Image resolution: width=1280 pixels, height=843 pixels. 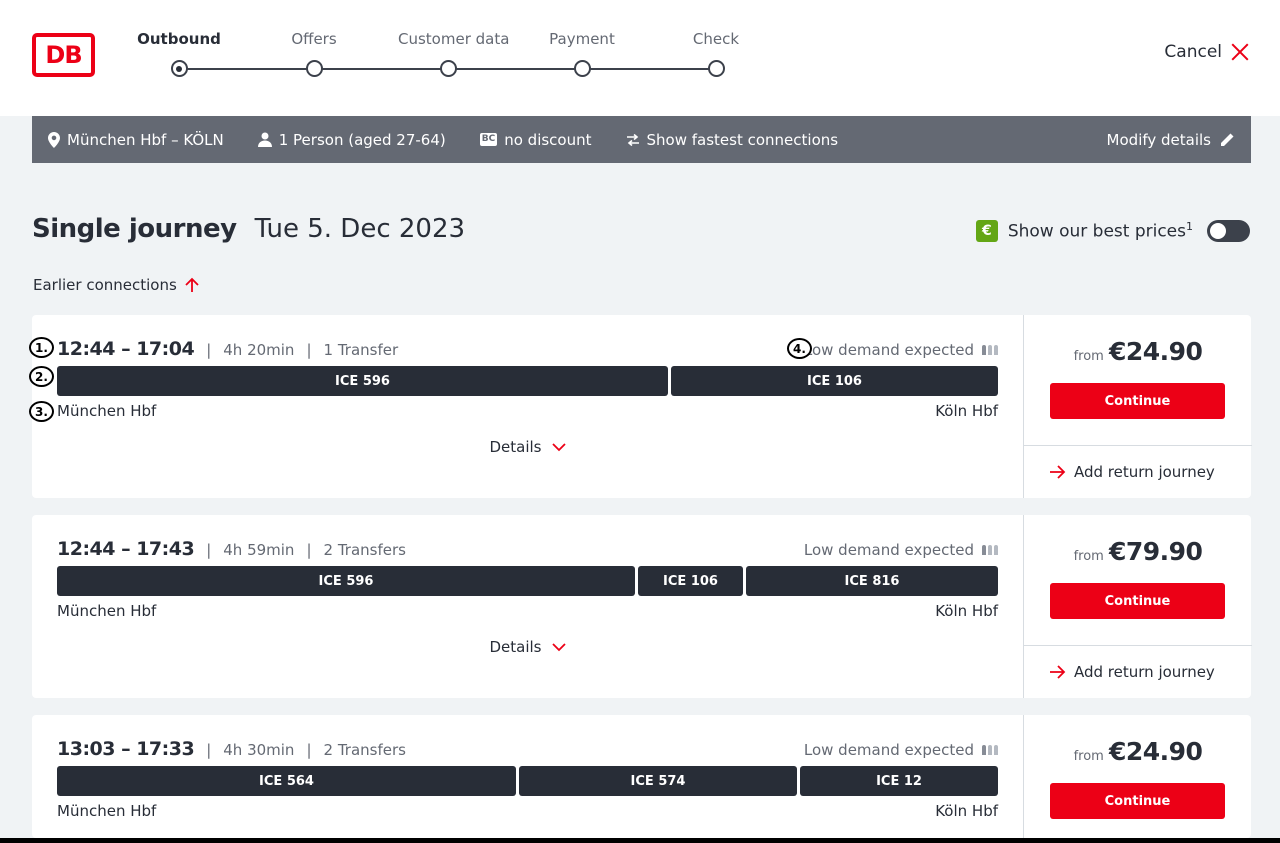 What do you see at coordinates (966, 411) in the screenshot?
I see `destination-station: Köln Hbf` at bounding box center [966, 411].